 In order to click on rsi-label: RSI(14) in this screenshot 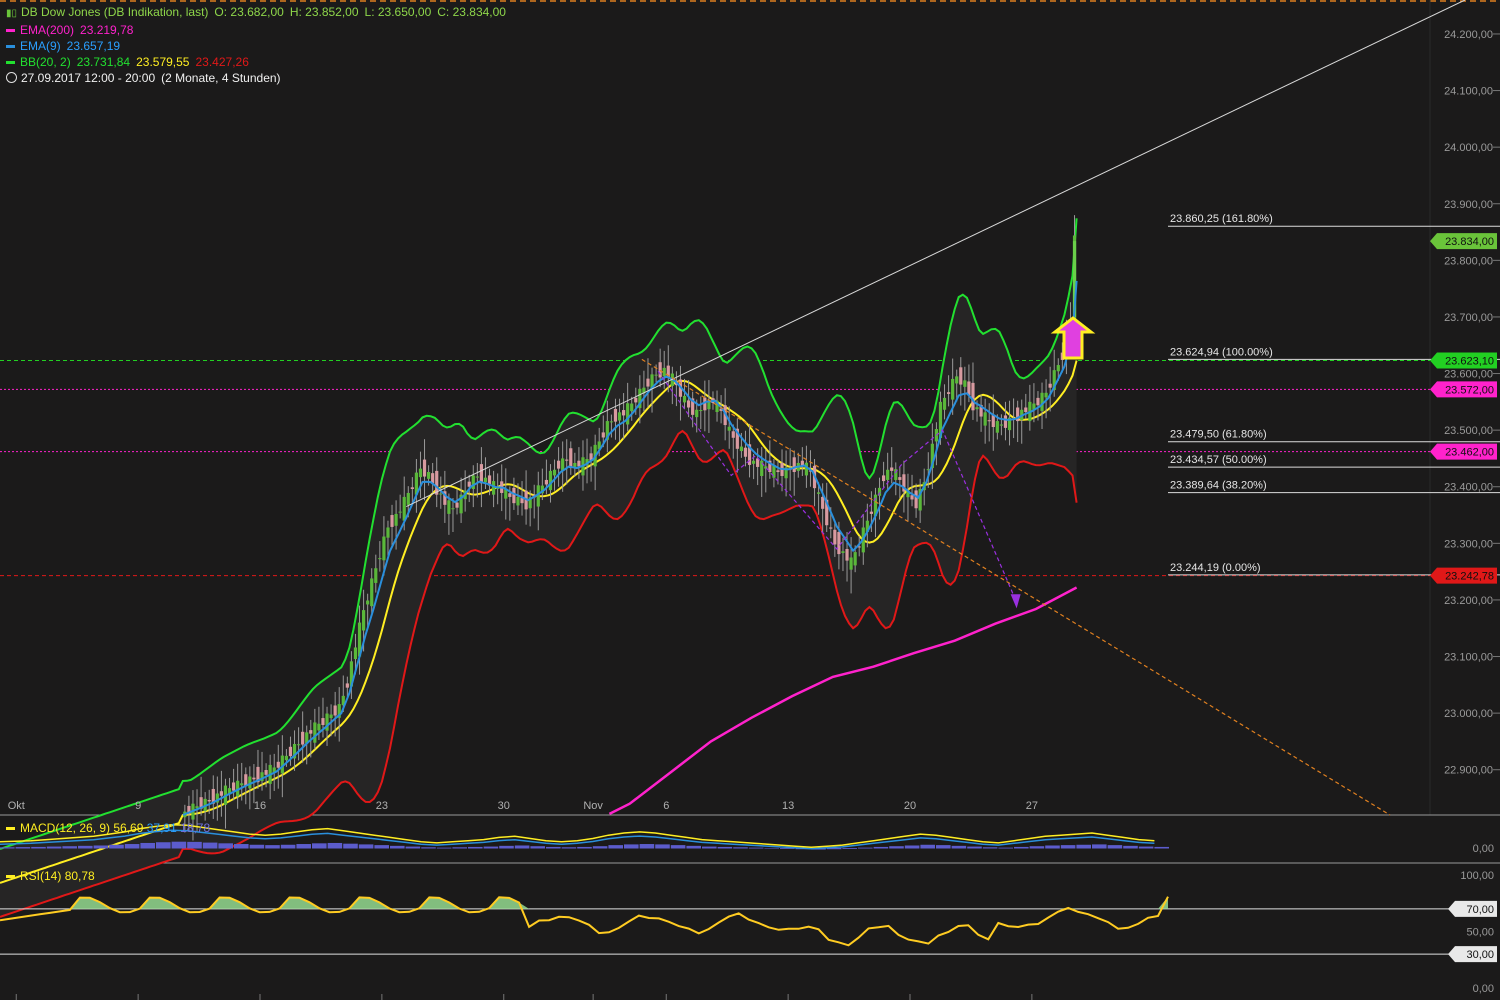, I will do `click(41, 876)`.